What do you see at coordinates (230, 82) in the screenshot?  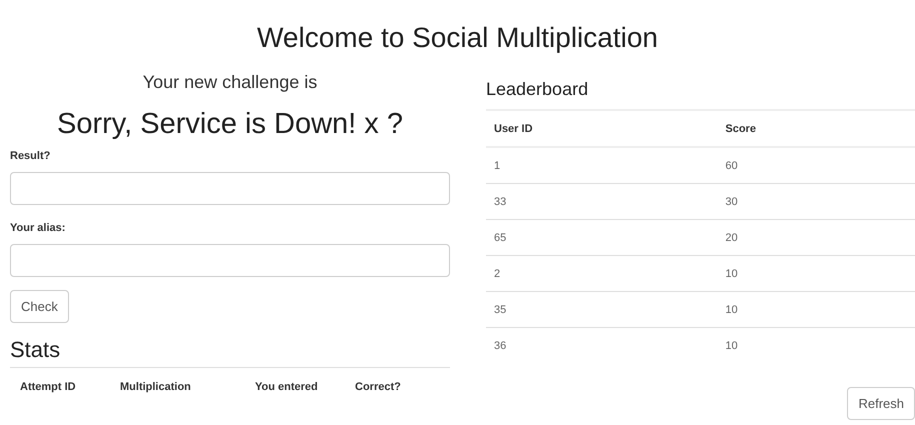 I see `challenge-intro: Your new challenge is` at bounding box center [230, 82].